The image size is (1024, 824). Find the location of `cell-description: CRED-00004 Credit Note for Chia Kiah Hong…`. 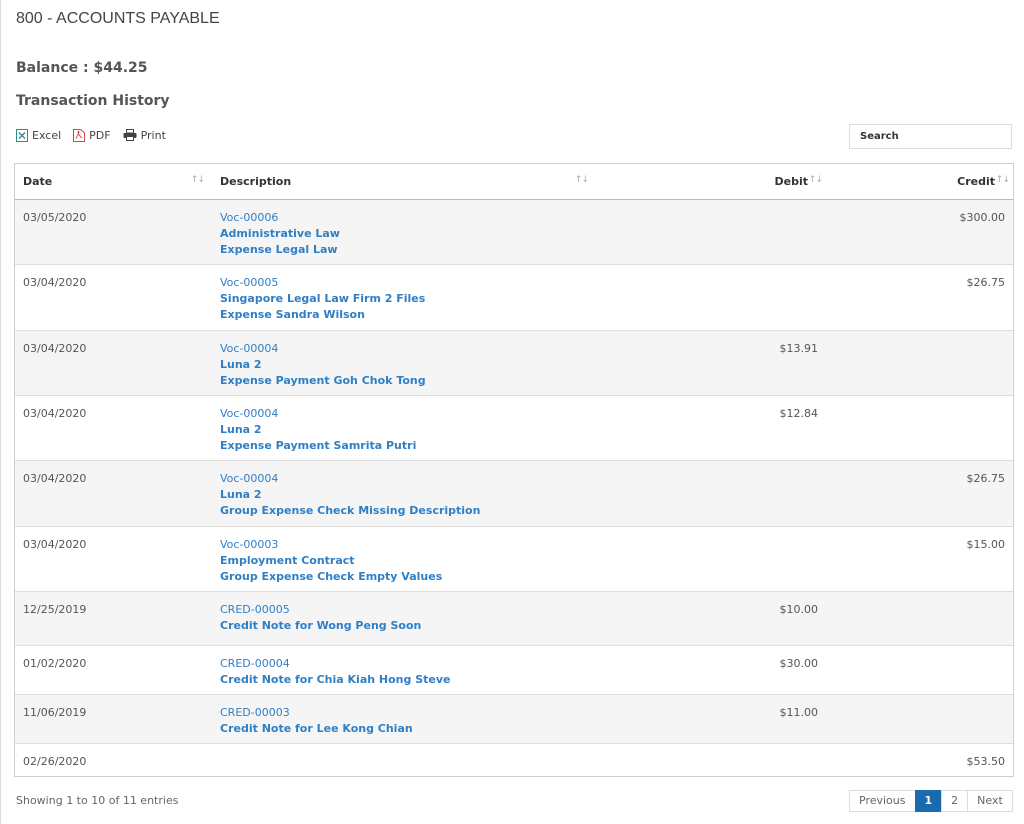

cell-description: CRED-00004 Credit Note for Chia Kiah Hong… is located at coordinates (404, 670).